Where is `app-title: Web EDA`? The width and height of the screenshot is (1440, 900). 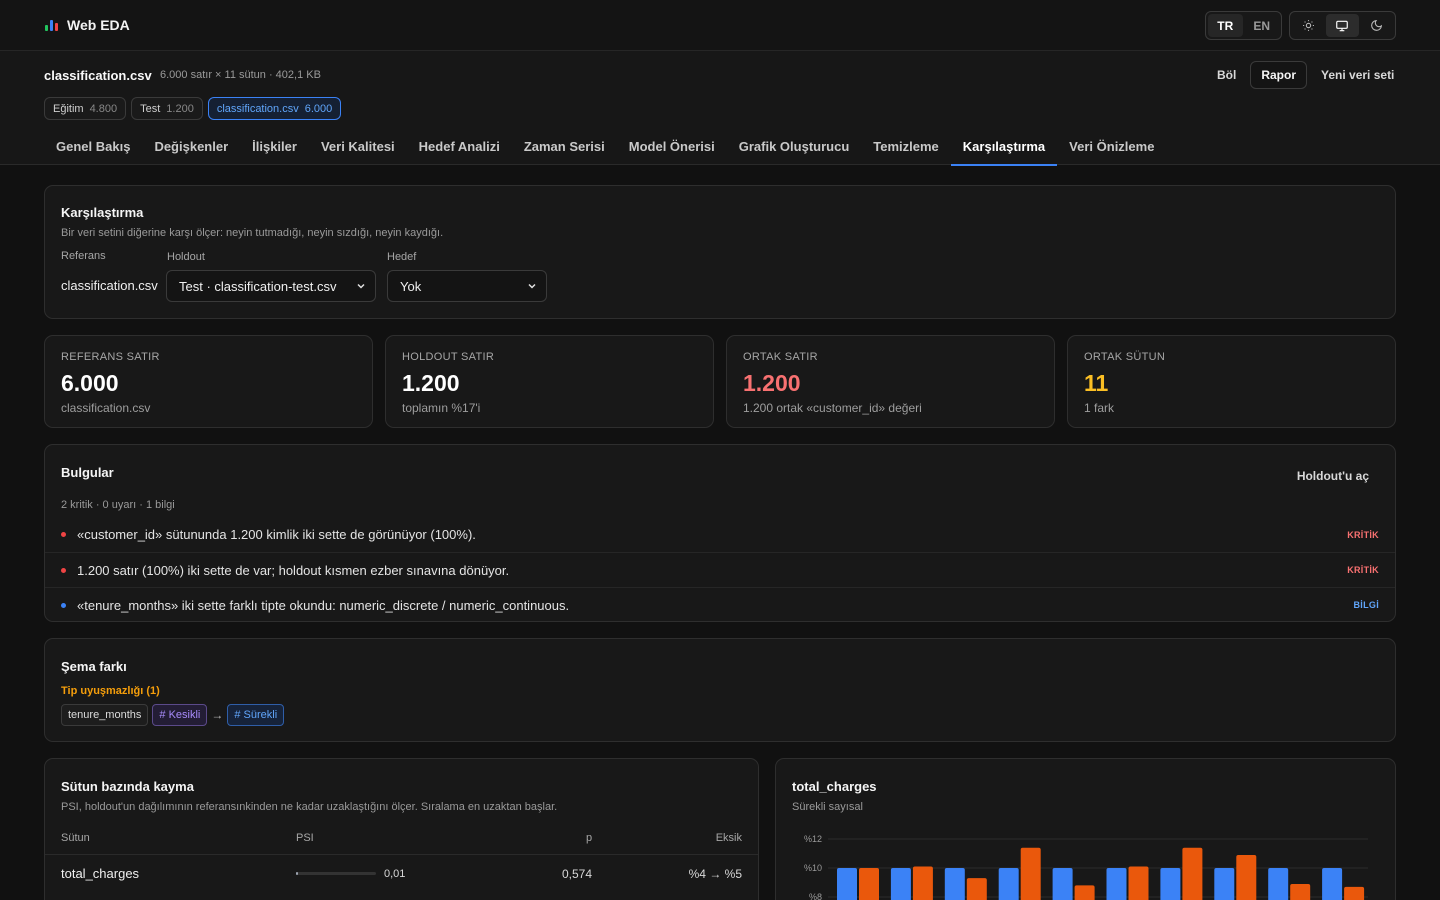
app-title: Web EDA is located at coordinates (98, 25).